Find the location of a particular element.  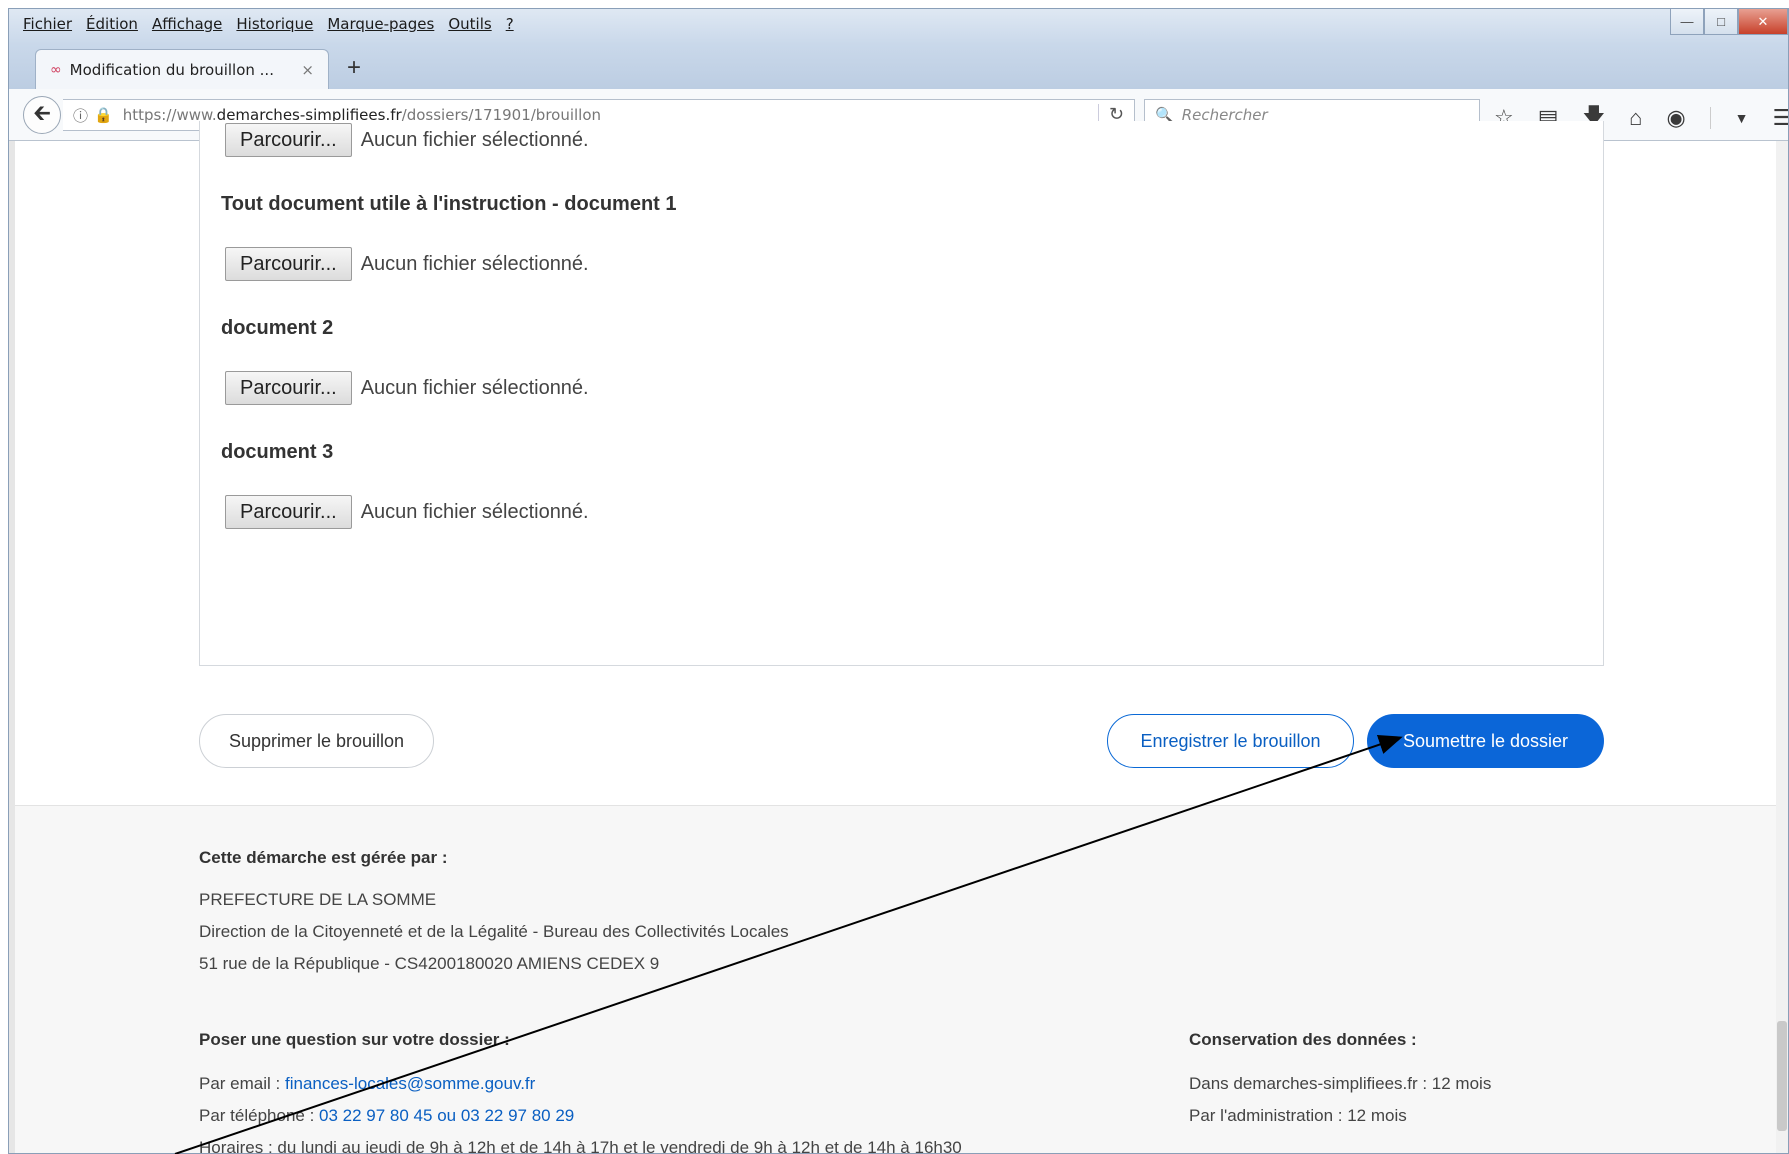

back-arrow-icon: 🡰 is located at coordinates (42, 115).